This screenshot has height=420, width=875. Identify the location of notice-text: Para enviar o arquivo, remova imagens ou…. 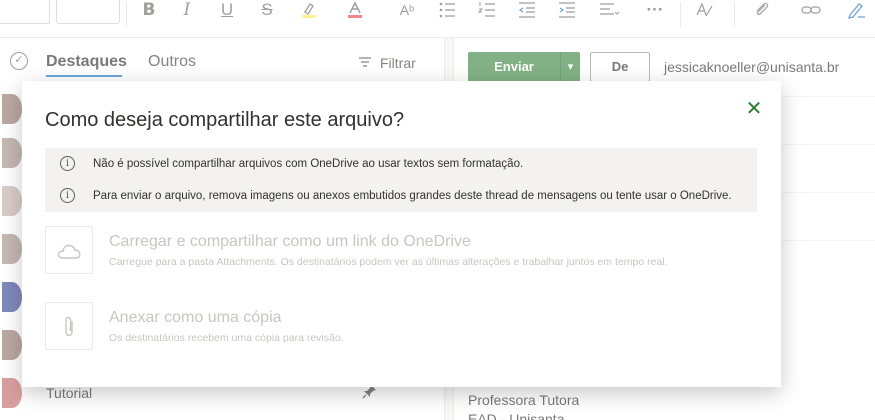
(412, 196).